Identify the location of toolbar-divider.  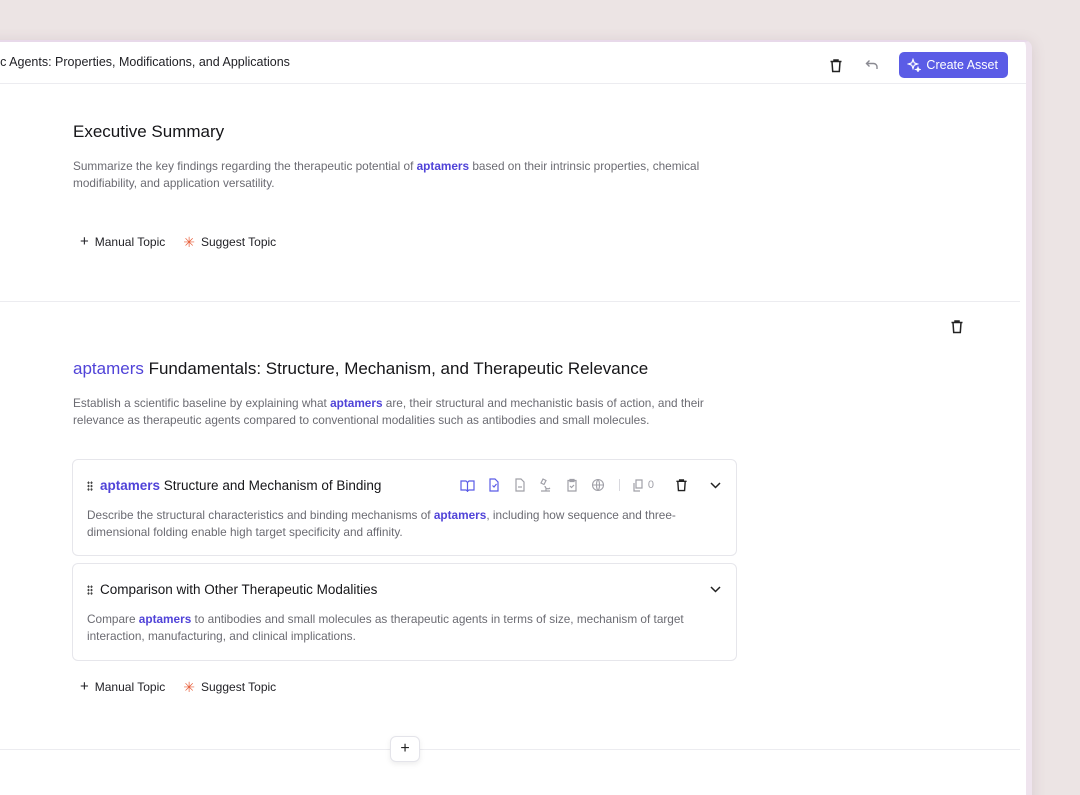
(619, 485).